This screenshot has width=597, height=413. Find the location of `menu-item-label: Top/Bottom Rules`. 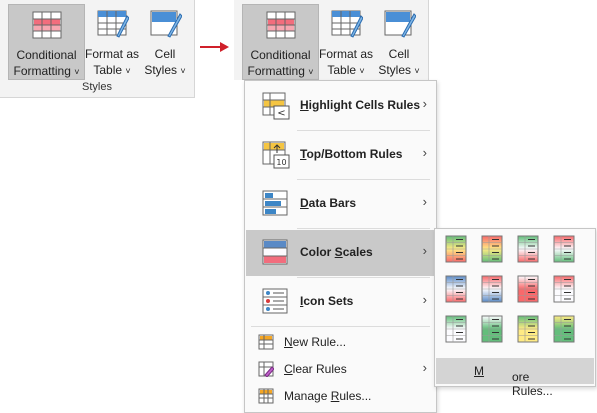

menu-item-label: Top/Bottom Rules is located at coordinates (351, 154).